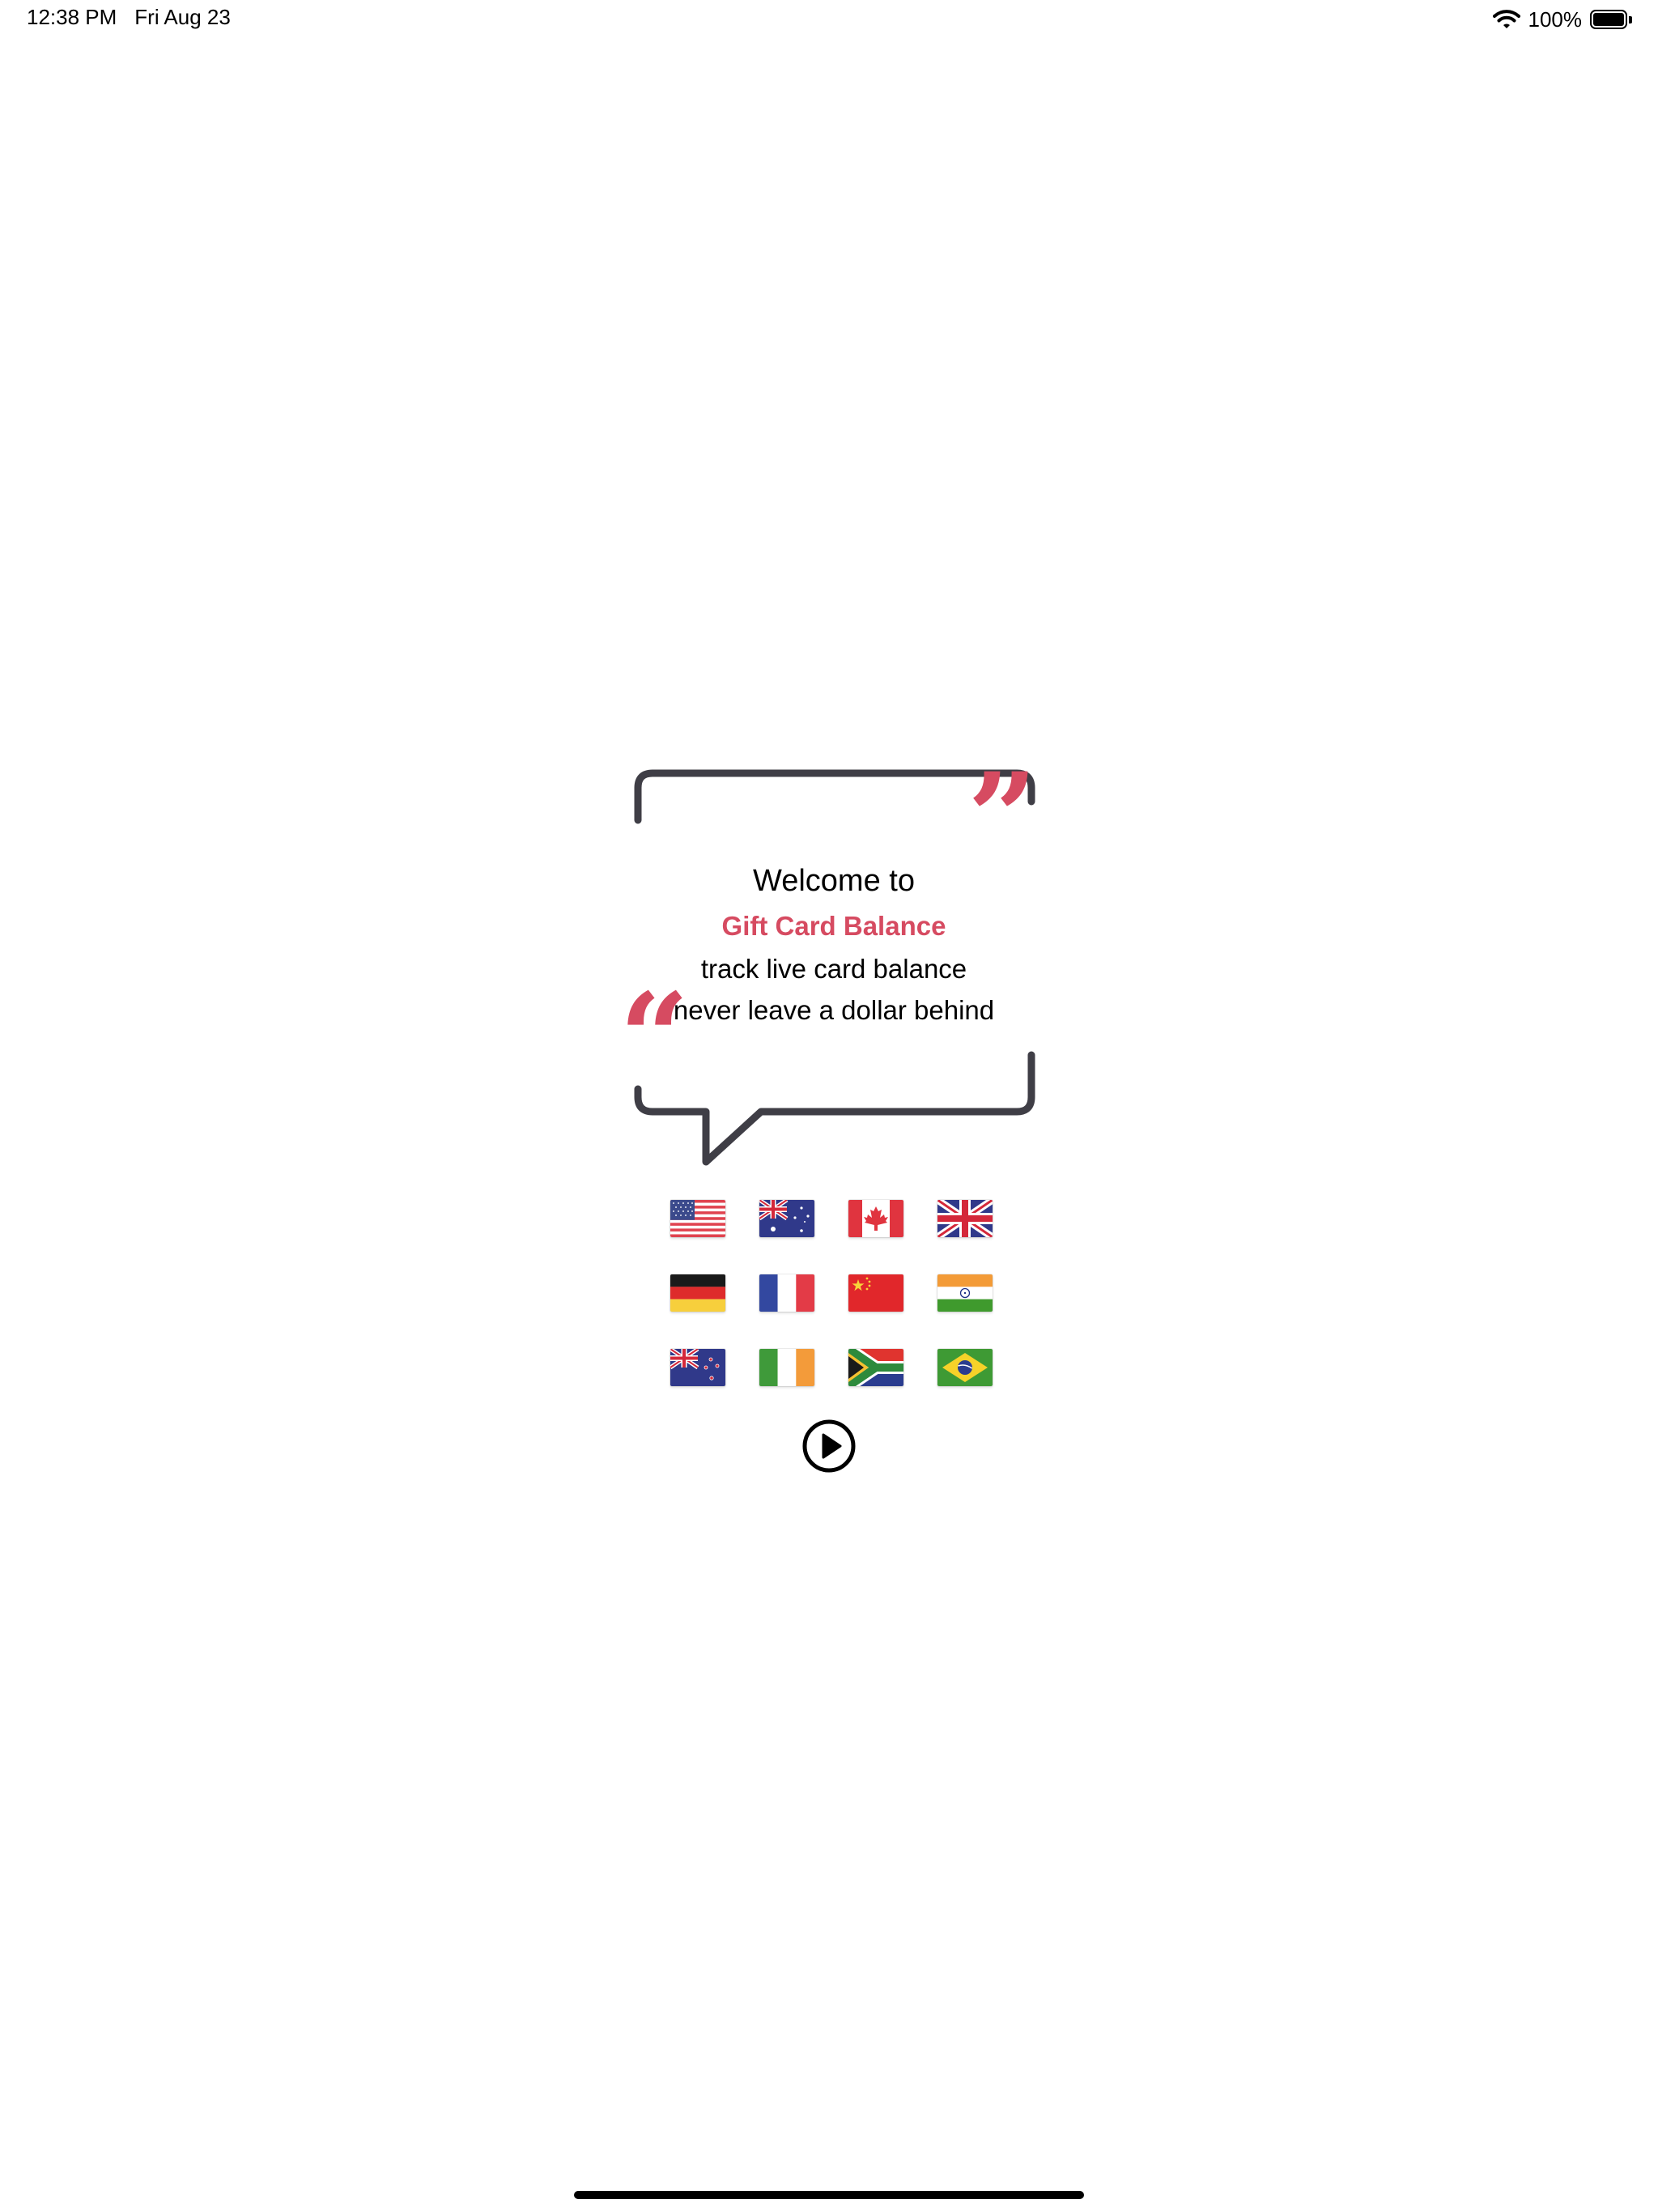 The height and width of the screenshot is (2212, 1658). Describe the element at coordinates (965, 1368) in the screenshot. I see `flag-brazil-icon` at that location.